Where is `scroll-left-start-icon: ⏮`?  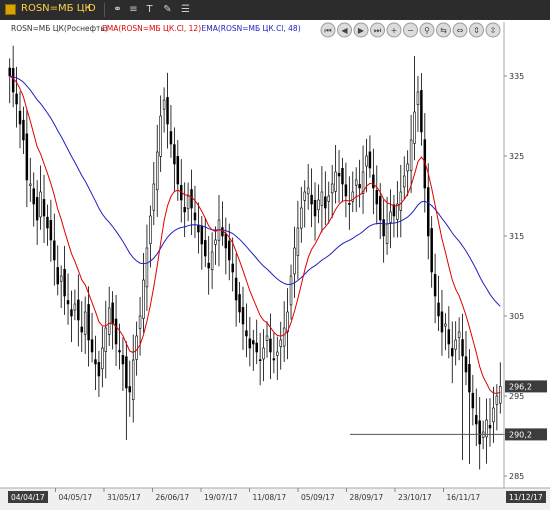 scroll-left-start-icon: ⏮ is located at coordinates (328, 30).